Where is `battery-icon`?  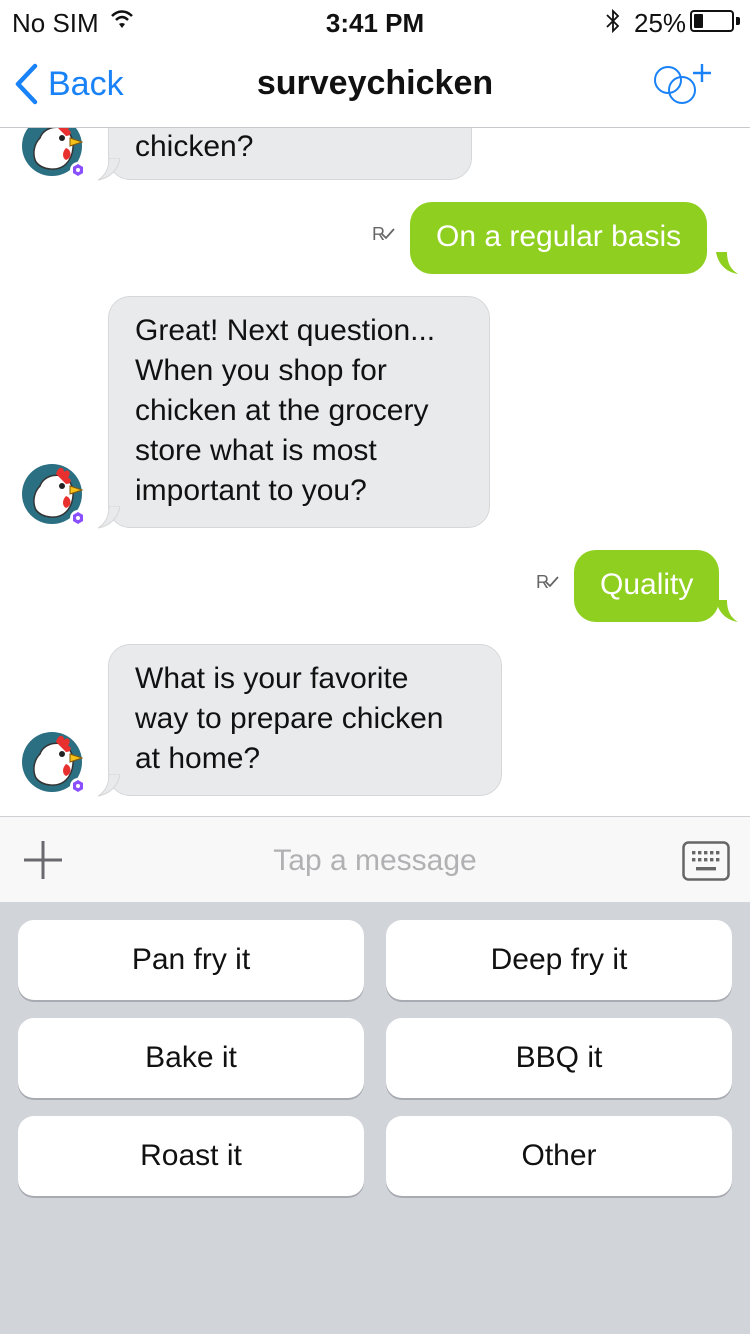
battery-icon is located at coordinates (712, 21).